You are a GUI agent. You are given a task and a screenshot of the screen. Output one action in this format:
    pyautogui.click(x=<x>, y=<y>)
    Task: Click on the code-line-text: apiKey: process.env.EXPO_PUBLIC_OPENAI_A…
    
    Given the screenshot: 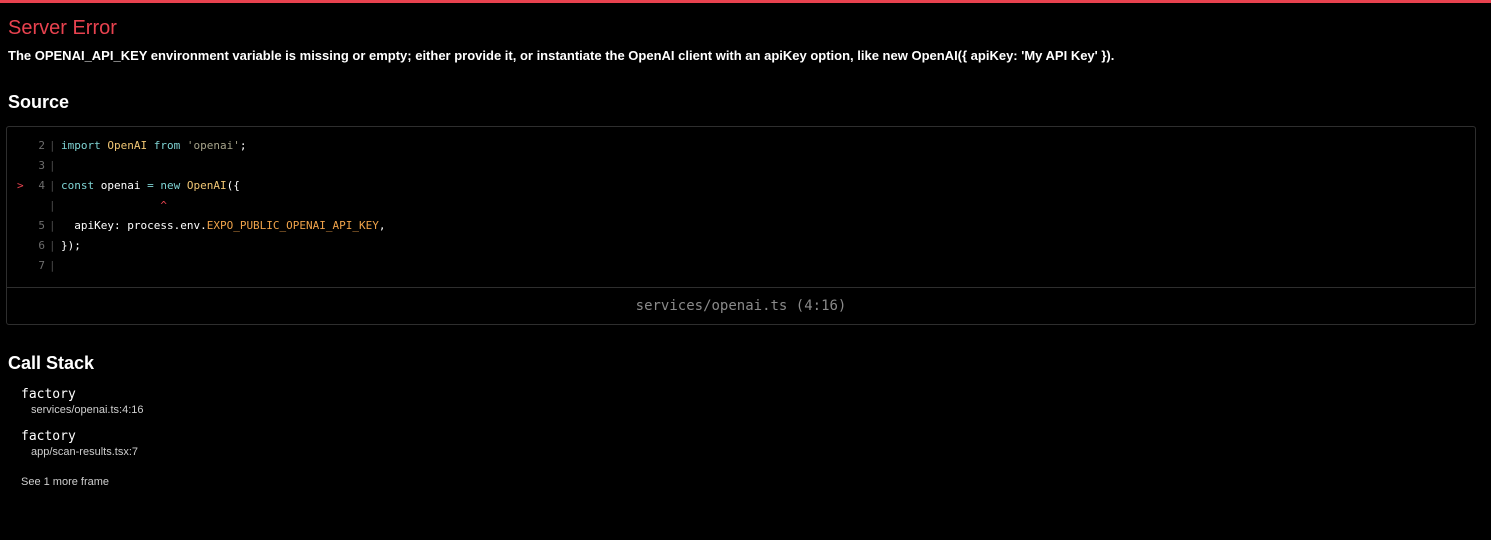 What is the action you would take?
    pyautogui.click(x=223, y=225)
    